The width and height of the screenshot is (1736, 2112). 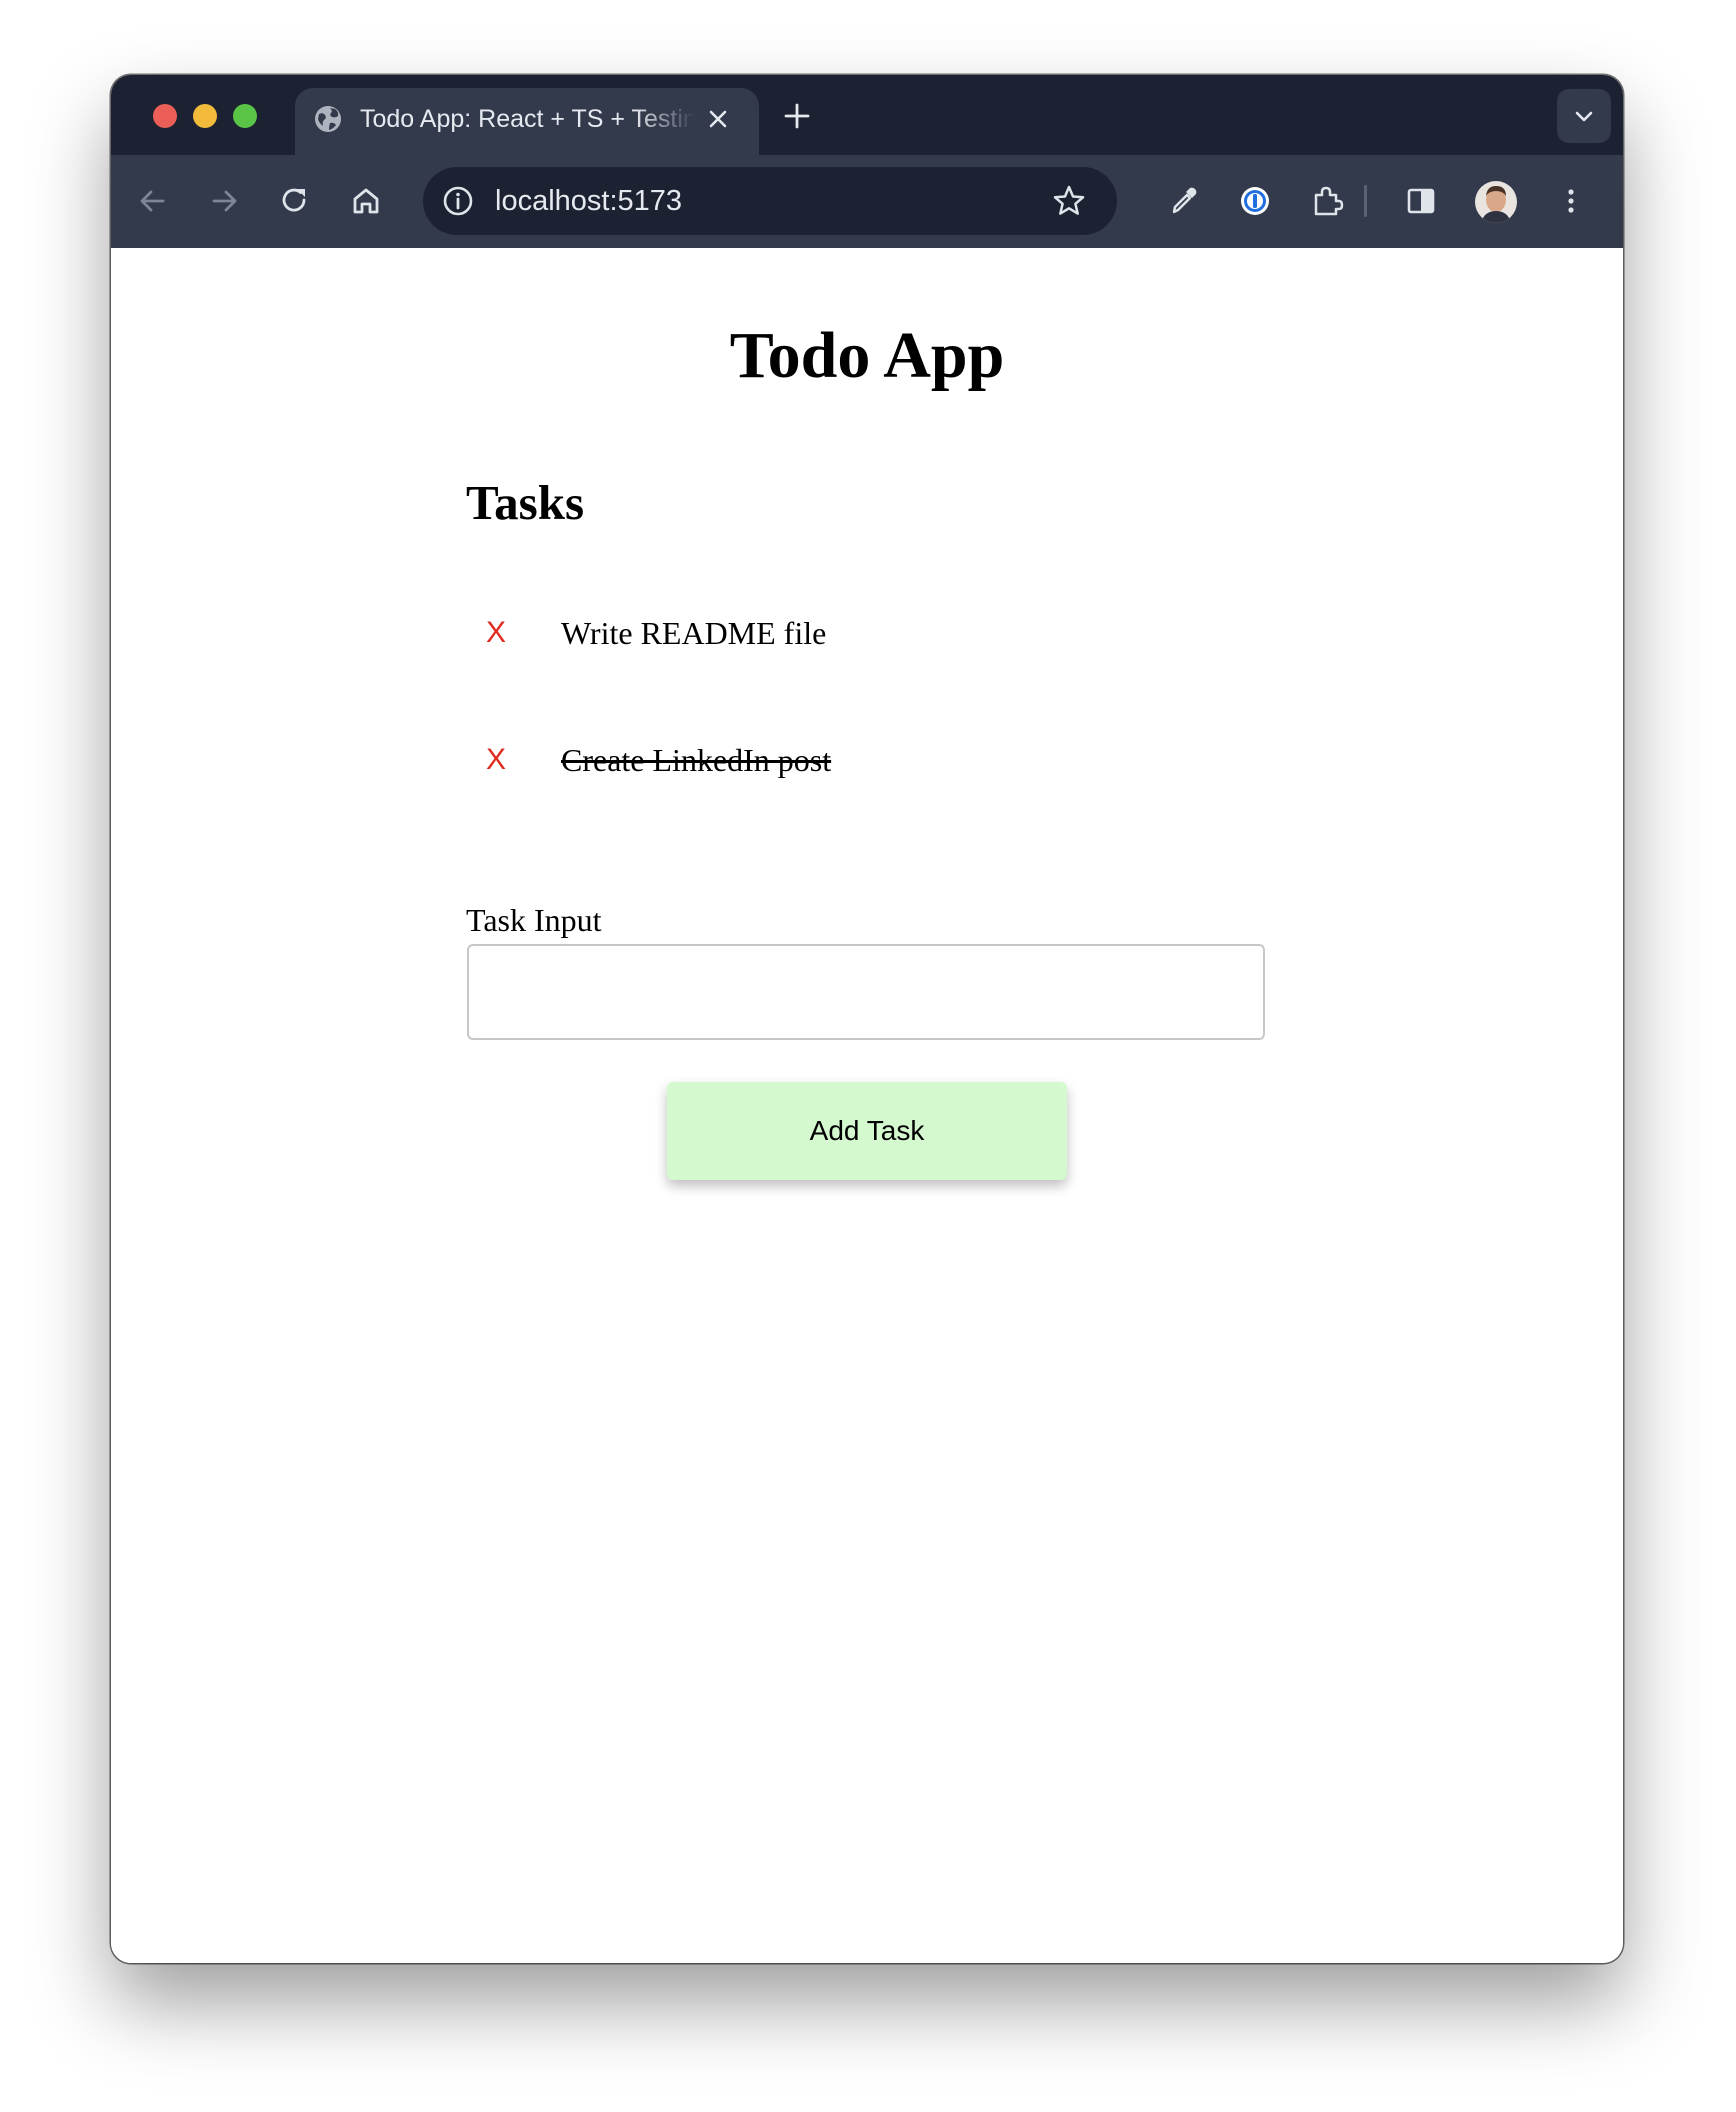 I want to click on extensions-puzzle-icon, so click(x=1327, y=201).